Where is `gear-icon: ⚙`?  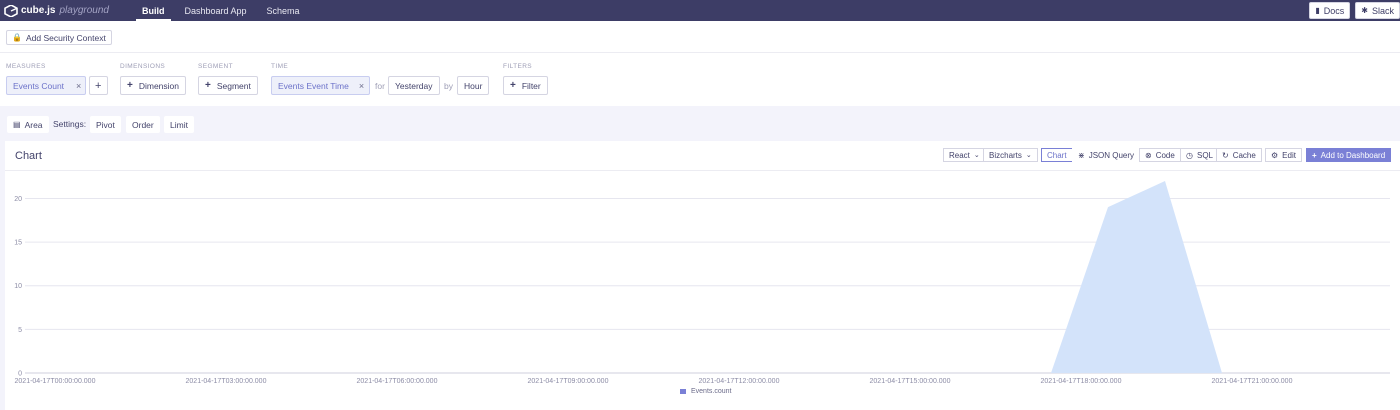
gear-icon: ⚙ is located at coordinates (1275, 155).